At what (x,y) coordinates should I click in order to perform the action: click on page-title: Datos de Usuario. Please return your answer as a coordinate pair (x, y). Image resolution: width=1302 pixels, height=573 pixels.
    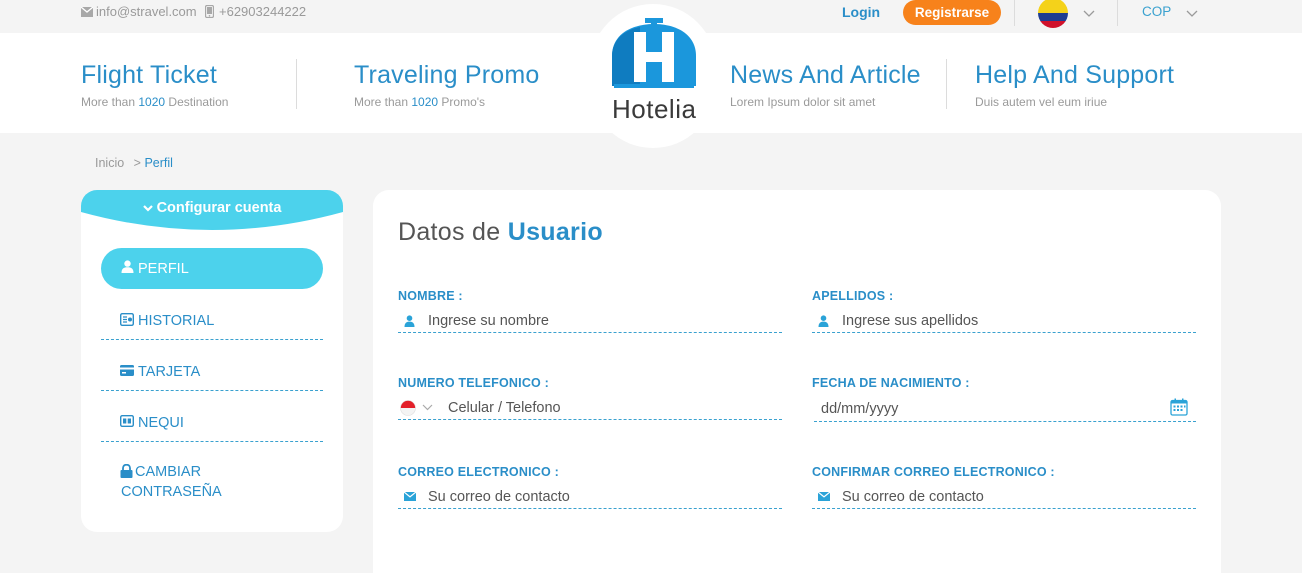
    Looking at the image, I should click on (500, 232).